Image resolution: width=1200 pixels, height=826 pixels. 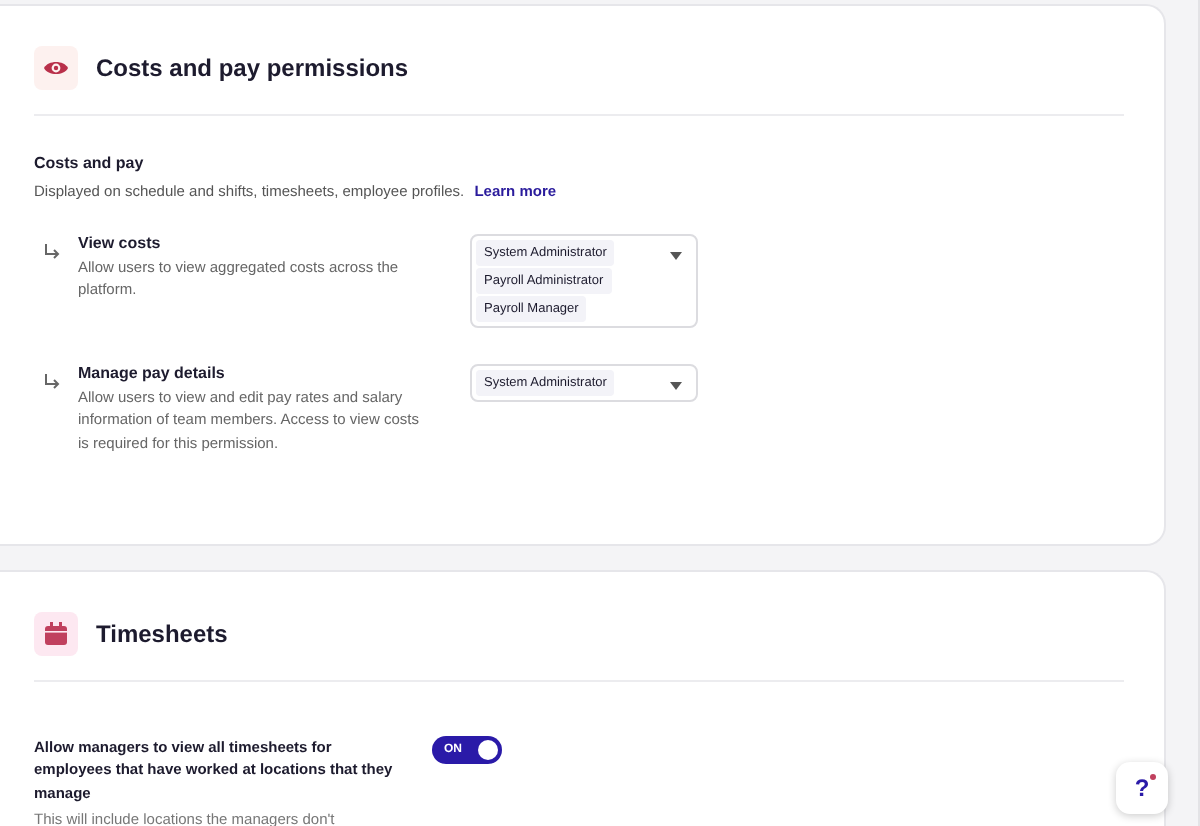 I want to click on section-title: Costs and pay permissions, so click(x=252, y=68).